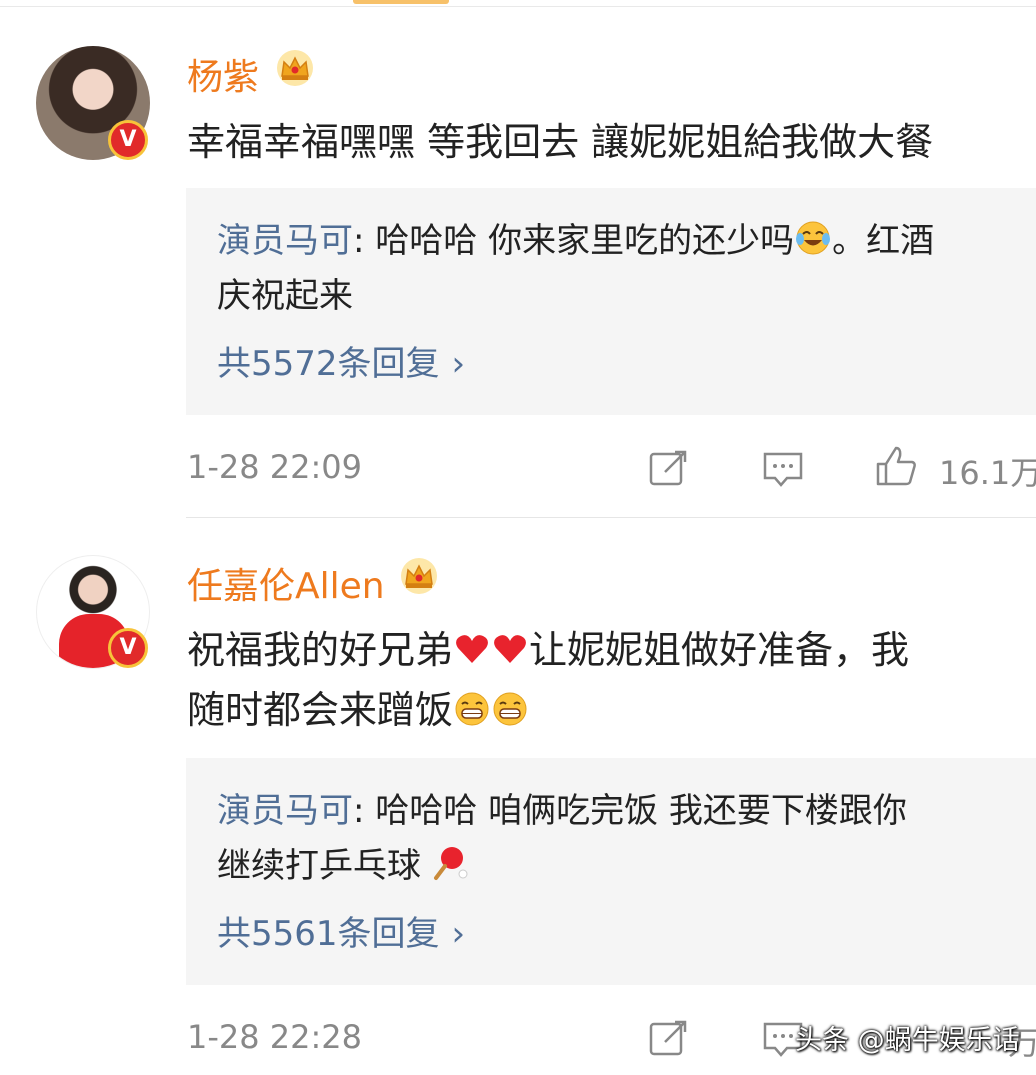  What do you see at coordinates (896, 466) in the screenshot?
I see `thumbs-up-icon` at bounding box center [896, 466].